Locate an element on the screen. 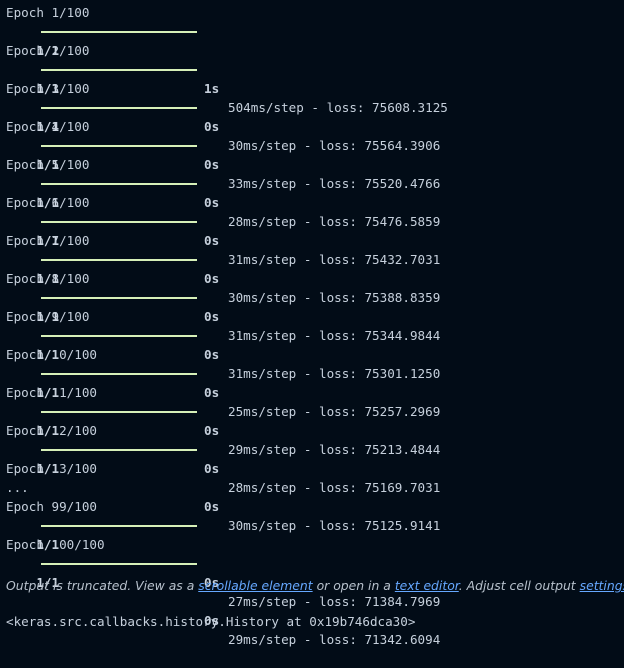 The height and width of the screenshot is (668, 624). progress-row: 1/1 1s 504ms/step - loss: 75608.3125 is located at coordinates (312, 68).